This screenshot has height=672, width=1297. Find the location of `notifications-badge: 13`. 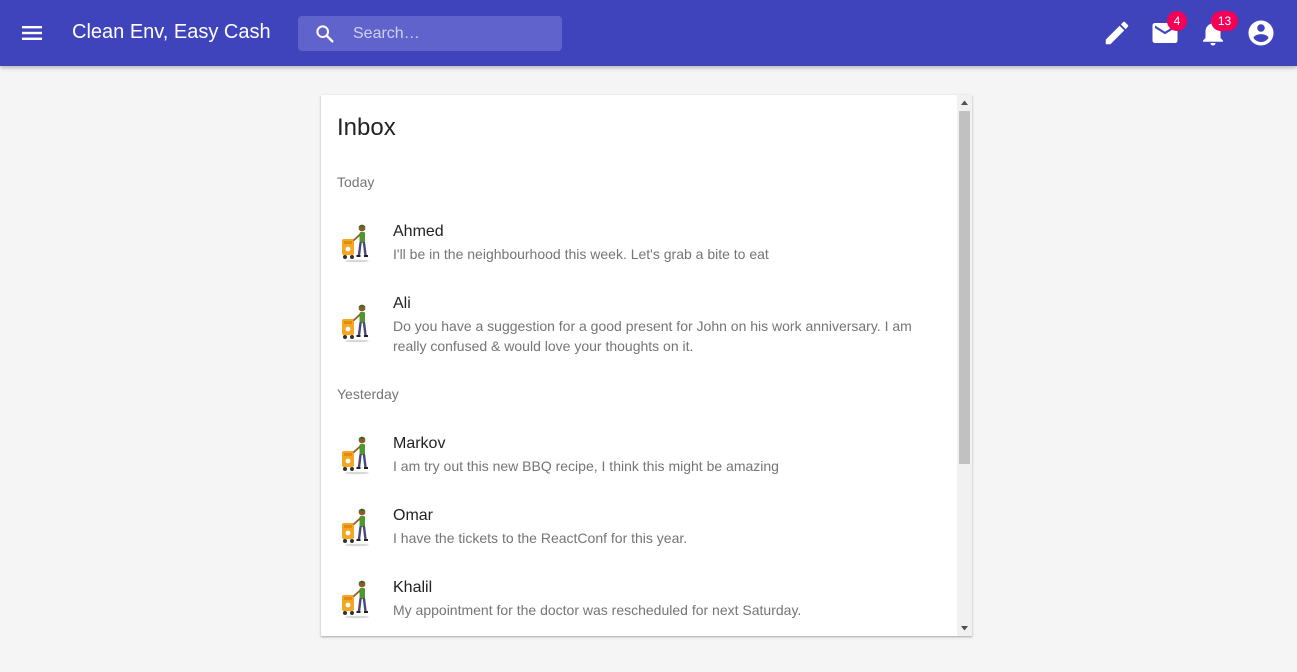

notifications-badge: 13 is located at coordinates (1224, 21).